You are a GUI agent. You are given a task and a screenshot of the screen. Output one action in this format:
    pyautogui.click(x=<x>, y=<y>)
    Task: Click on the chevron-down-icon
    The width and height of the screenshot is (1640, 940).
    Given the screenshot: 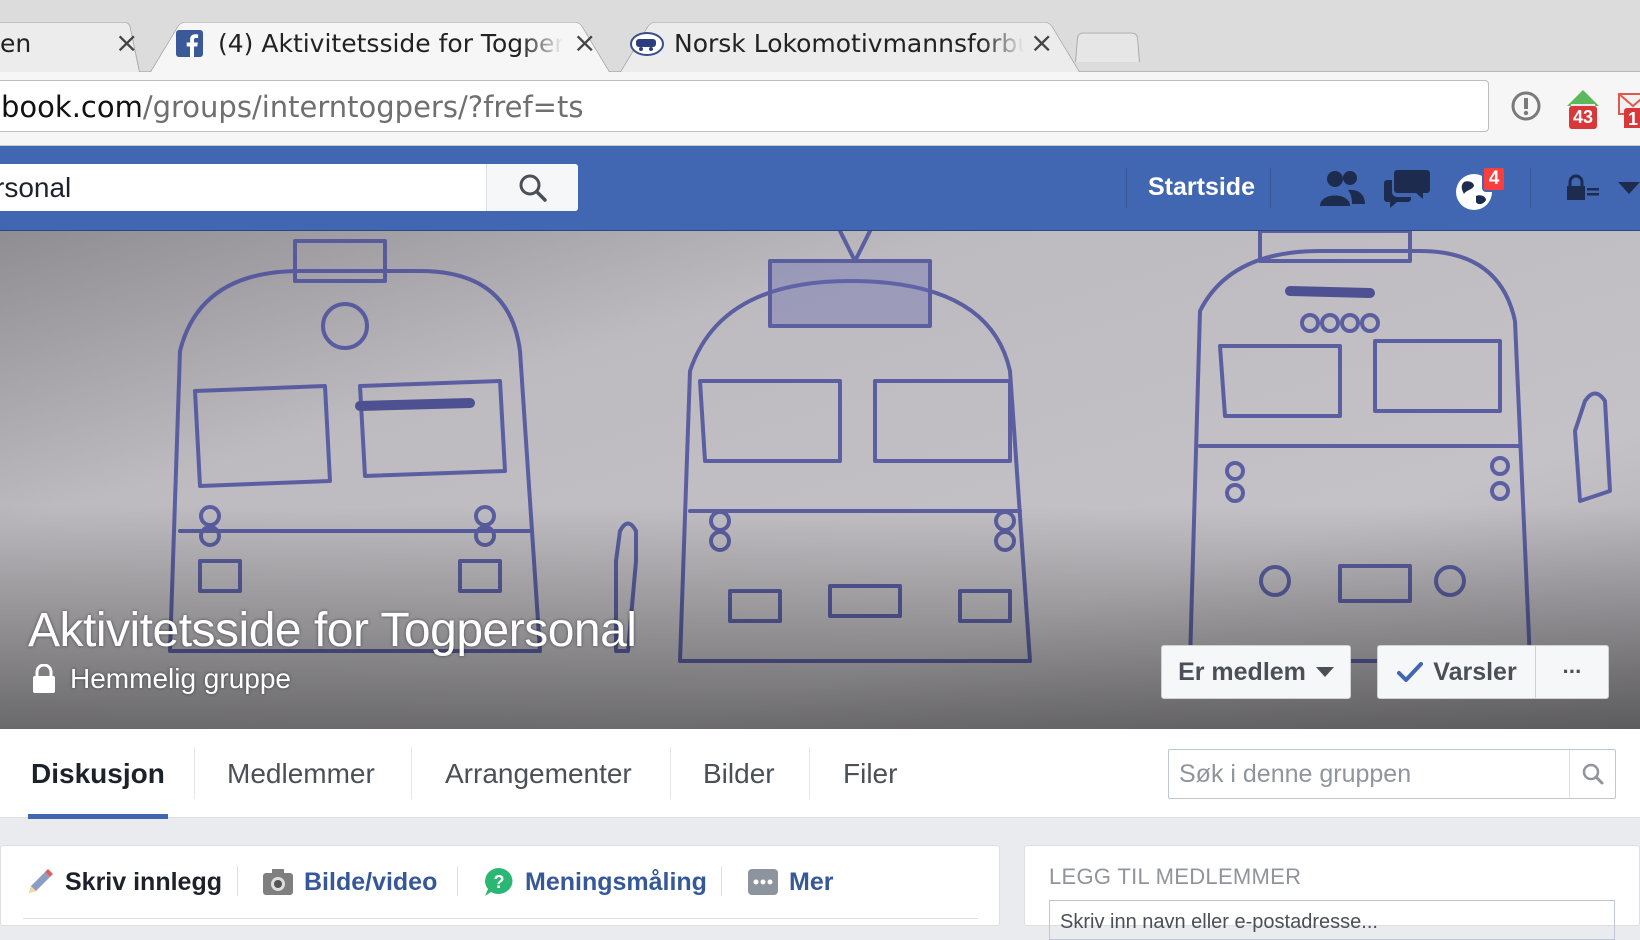 What is the action you would take?
    pyautogui.click(x=1324, y=672)
    